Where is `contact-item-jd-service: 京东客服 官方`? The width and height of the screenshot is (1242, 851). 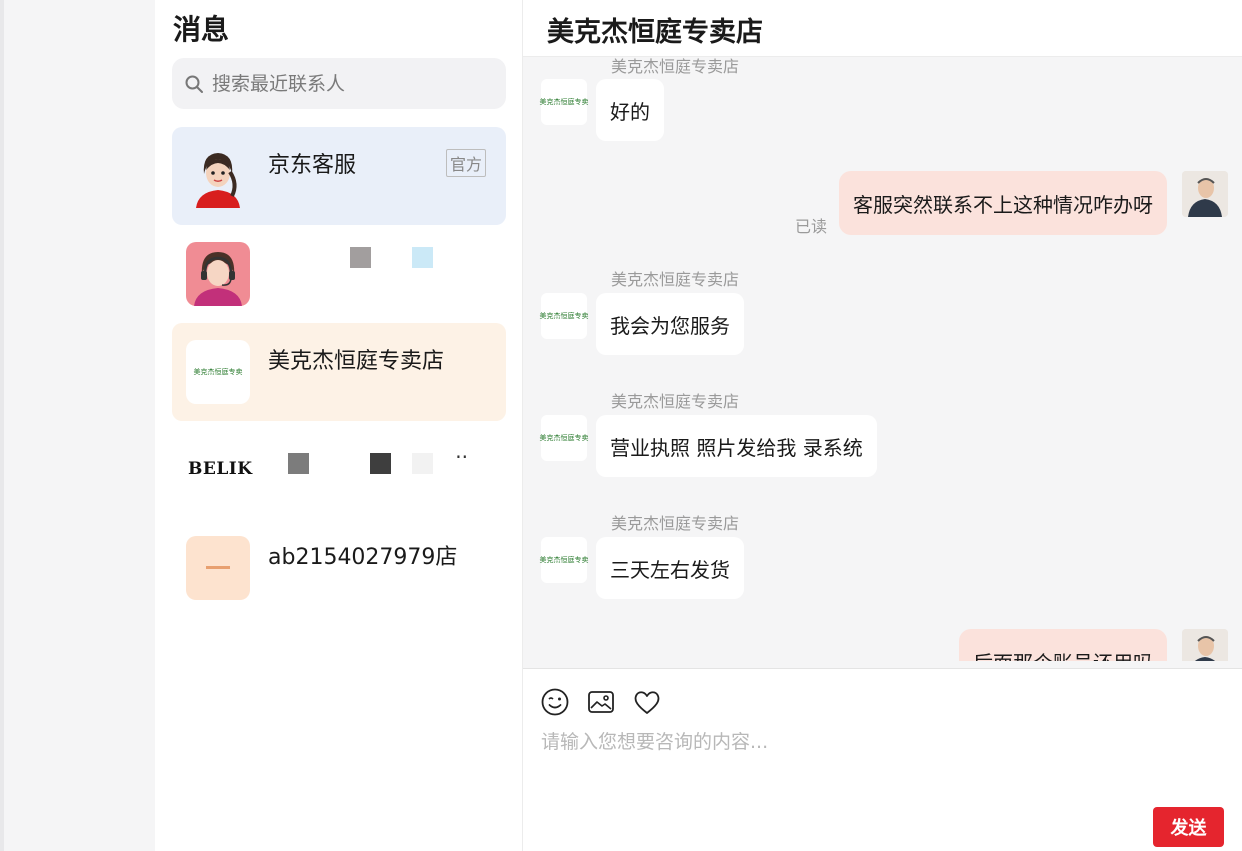
contact-item-jd-service: 京东客服 官方 is located at coordinates (339, 176).